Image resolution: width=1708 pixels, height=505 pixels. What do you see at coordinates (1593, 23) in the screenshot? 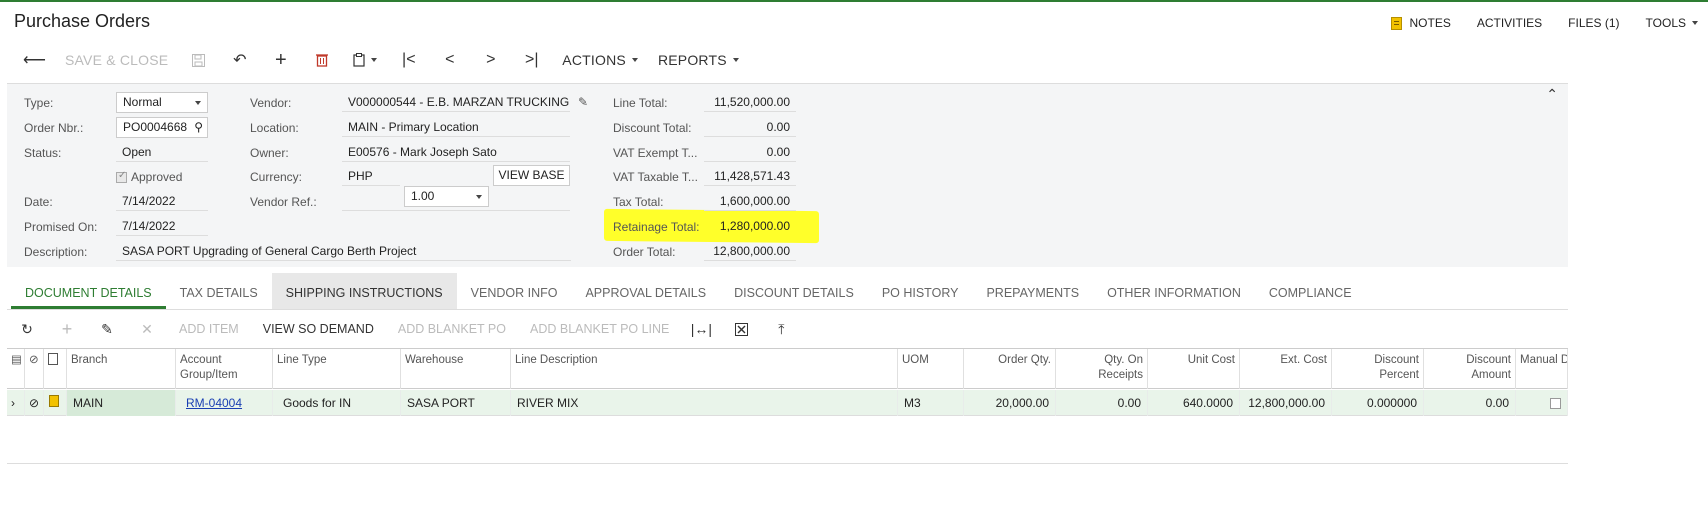
I see `files-link: FILES (1)` at bounding box center [1593, 23].